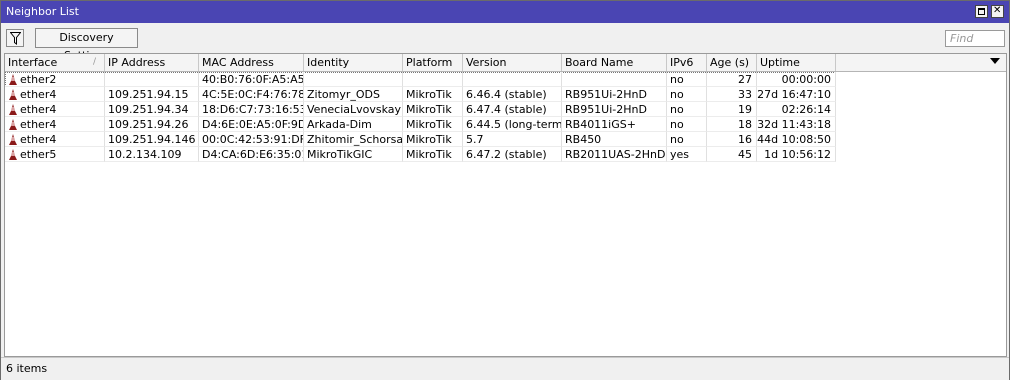 The height and width of the screenshot is (380, 1010). I want to click on title-bar: Neighbor List, so click(505, 12).